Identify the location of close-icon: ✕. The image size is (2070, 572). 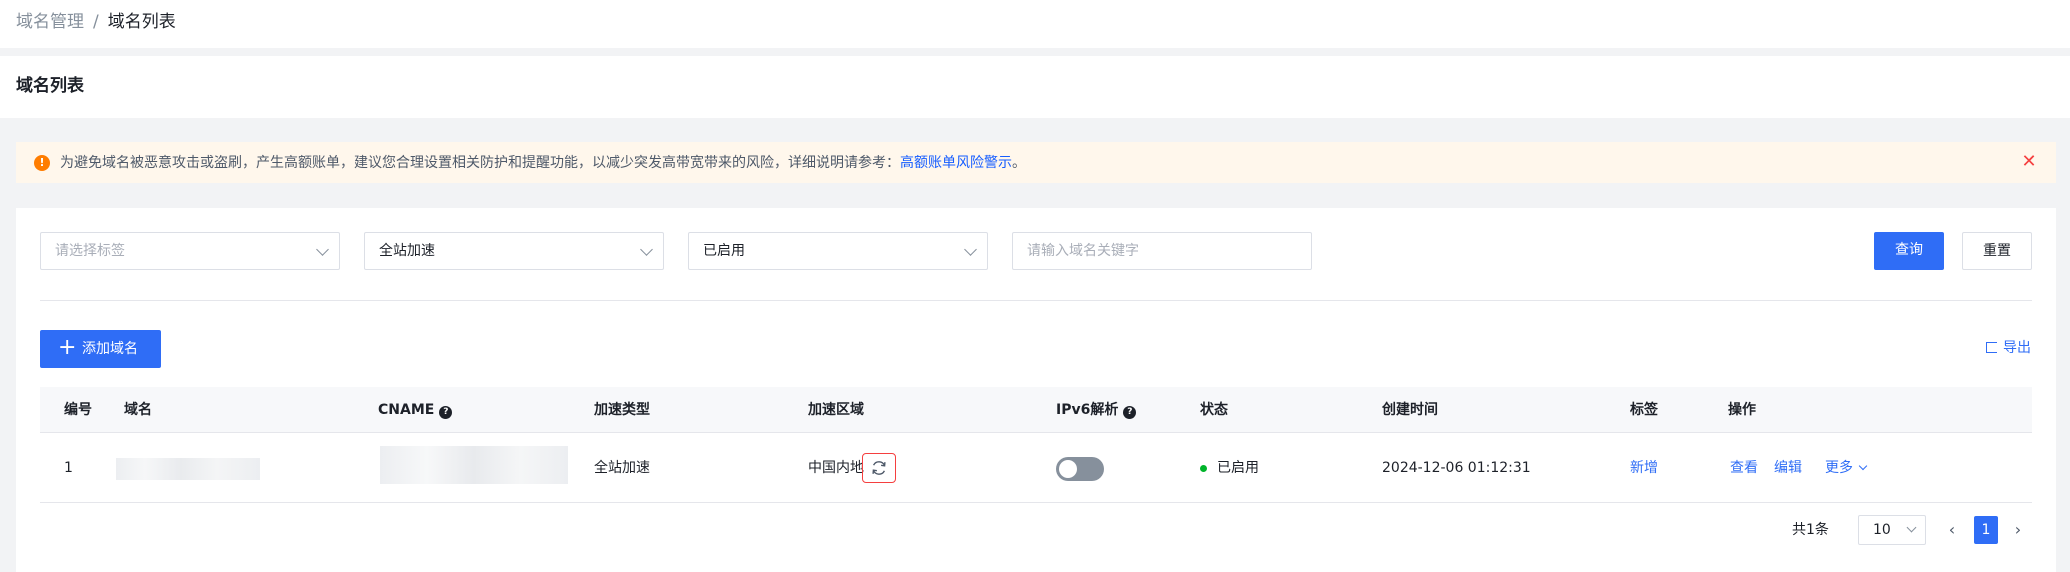
(2029, 162).